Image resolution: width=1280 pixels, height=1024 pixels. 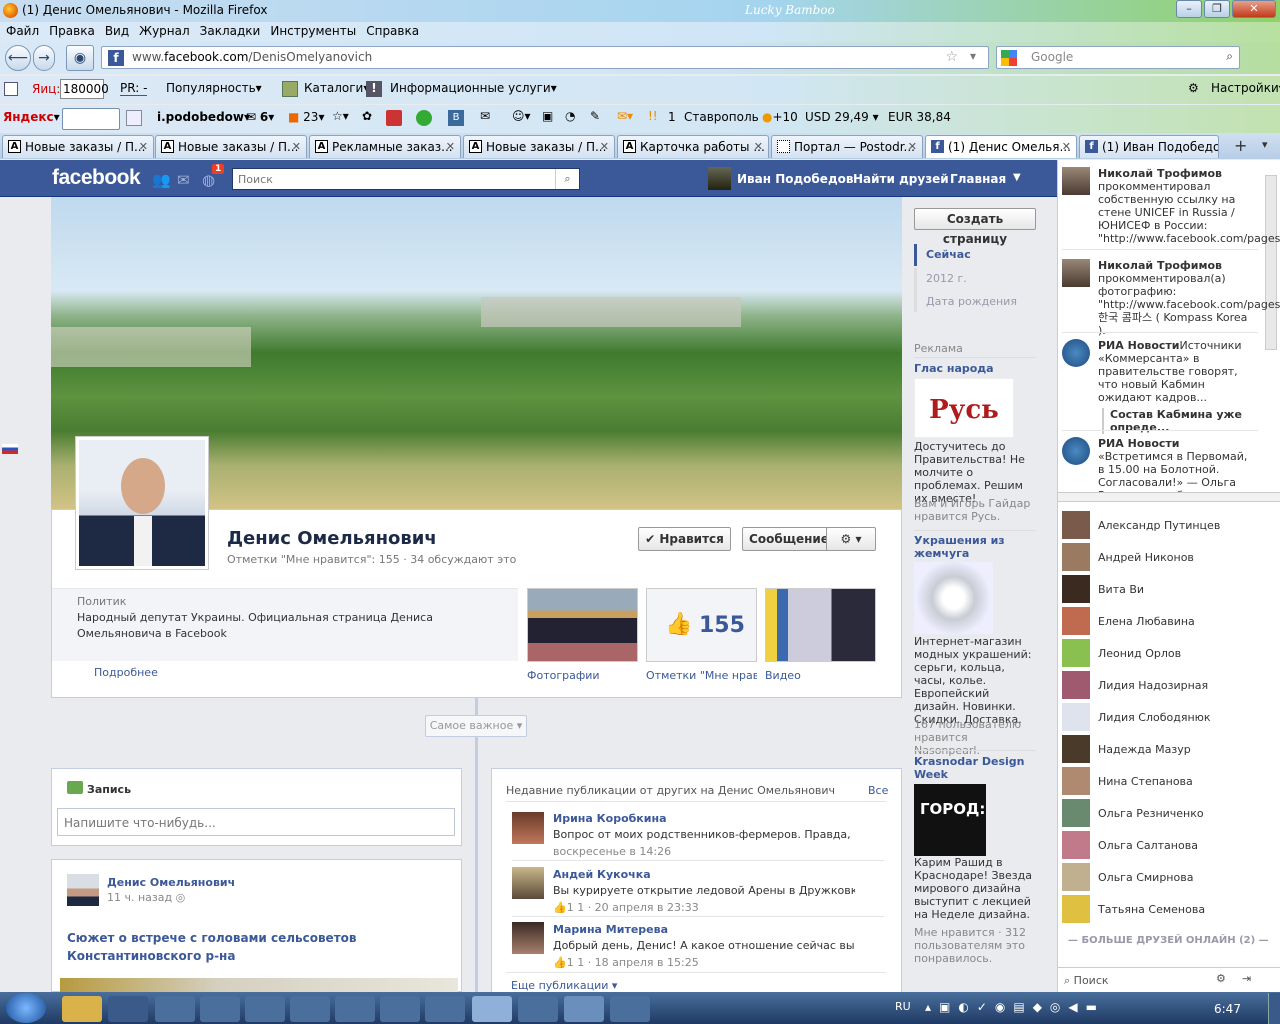 I want to click on tab-1: A Новые заказы / П... ✕, so click(x=78, y=146).